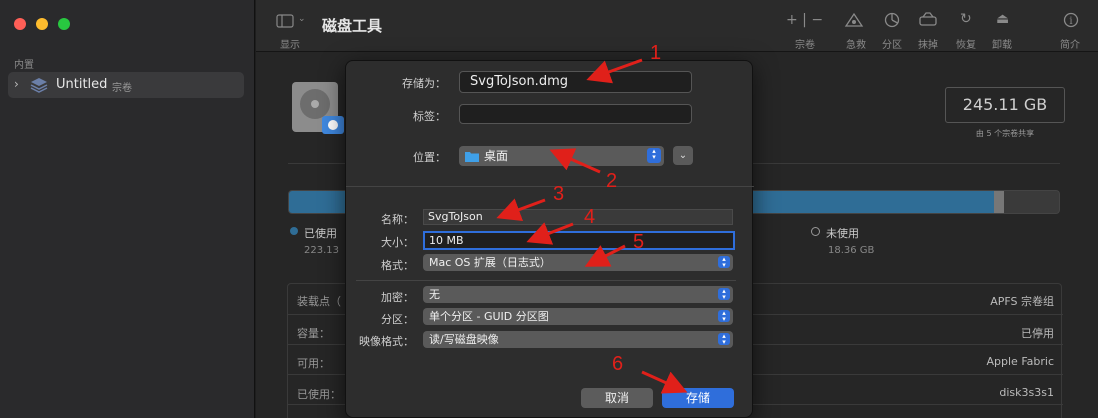 The height and width of the screenshot is (418, 1098). Describe the element at coordinates (319, 301) in the screenshot. I see `mount-point-label: 装载点（` at that location.